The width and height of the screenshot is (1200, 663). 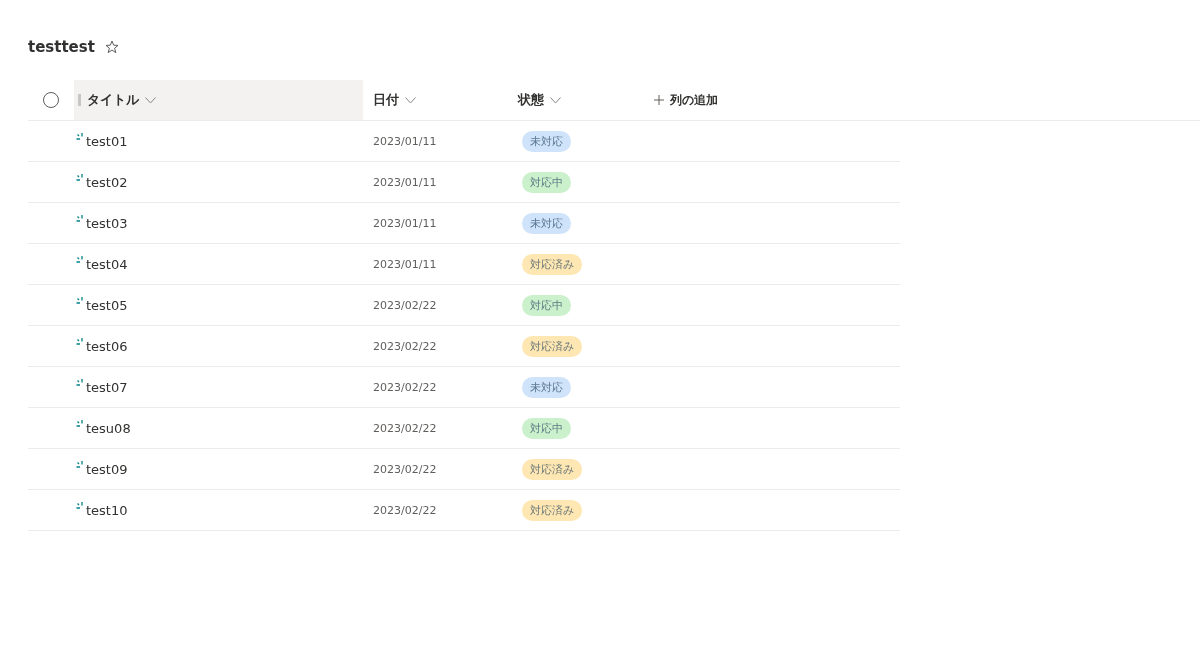 I want to click on item-title-link: test04, so click(x=107, y=264).